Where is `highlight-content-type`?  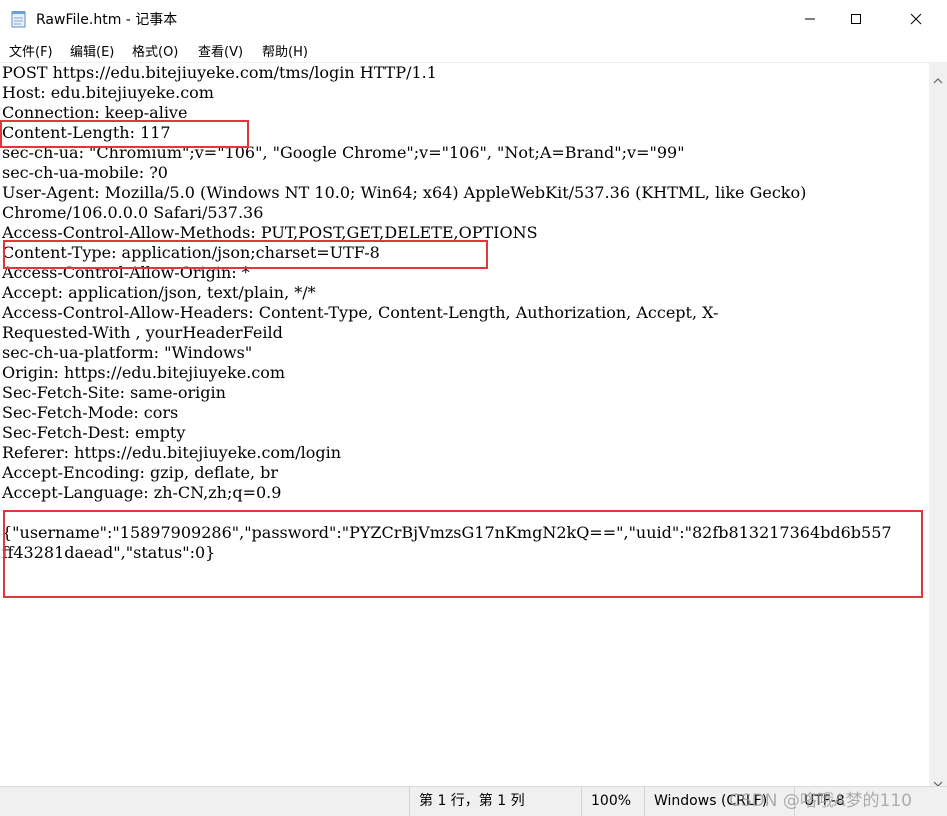 highlight-content-type is located at coordinates (245, 254).